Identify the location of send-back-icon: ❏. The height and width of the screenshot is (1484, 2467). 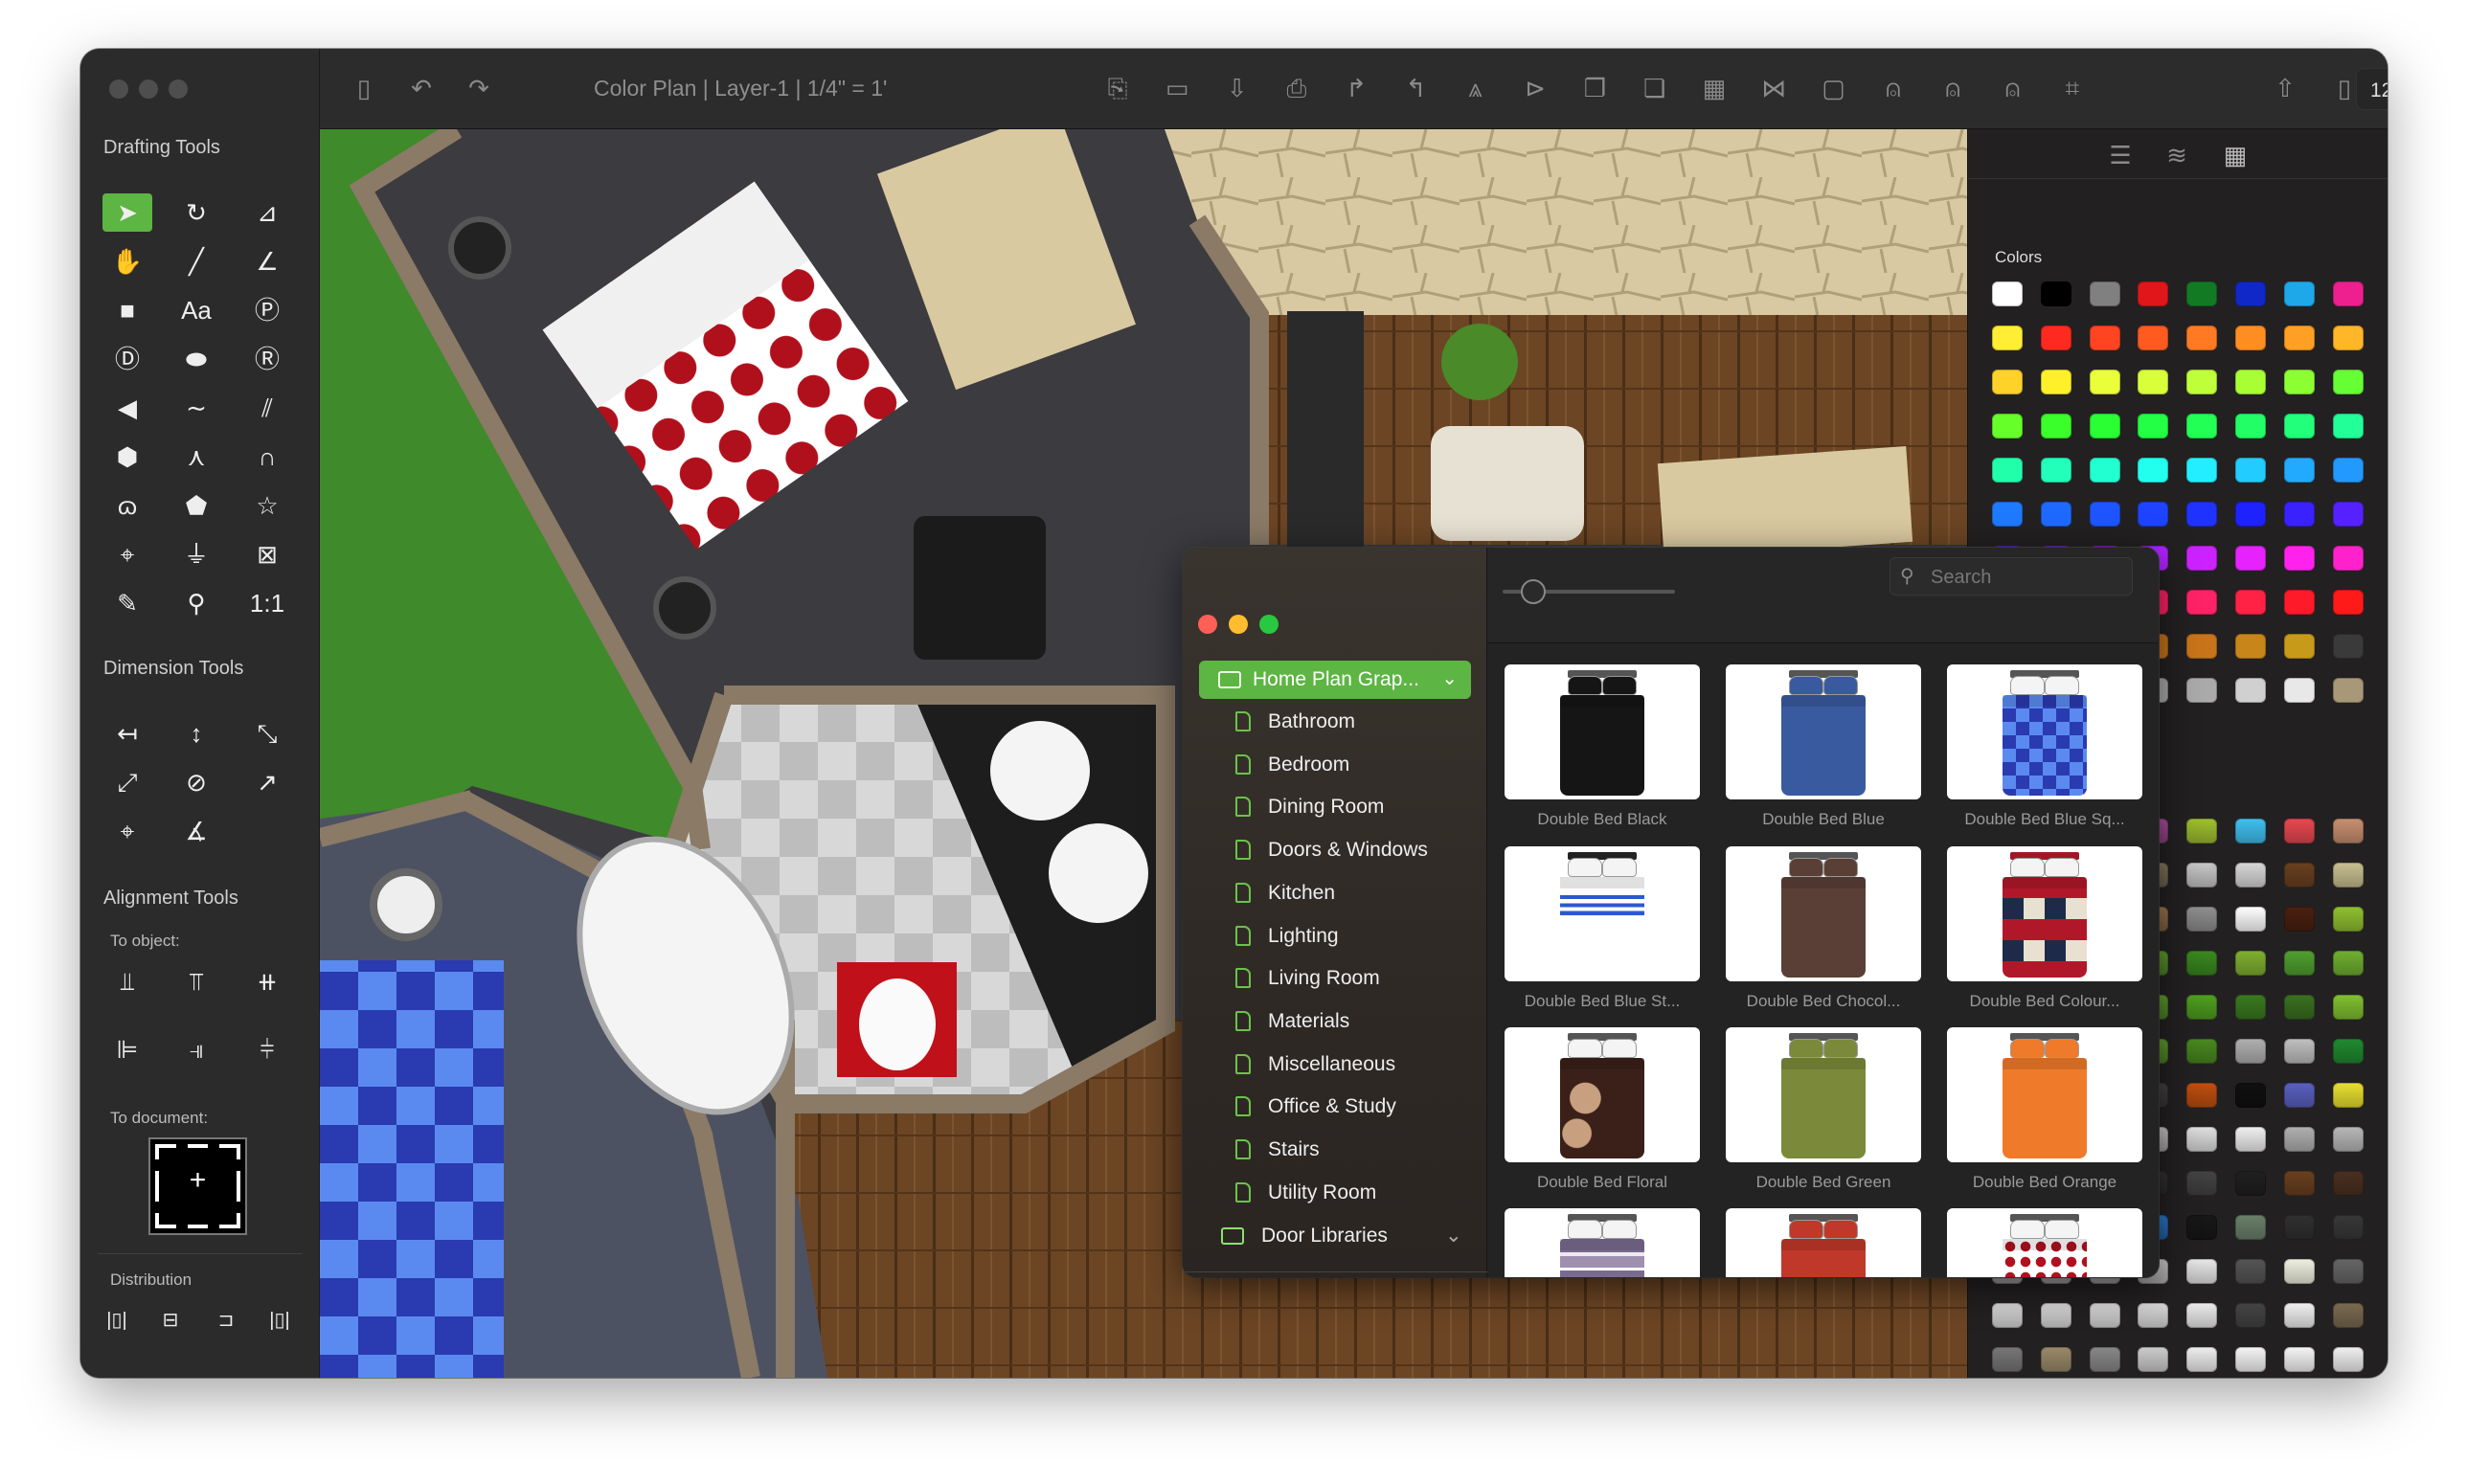
(1655, 88).